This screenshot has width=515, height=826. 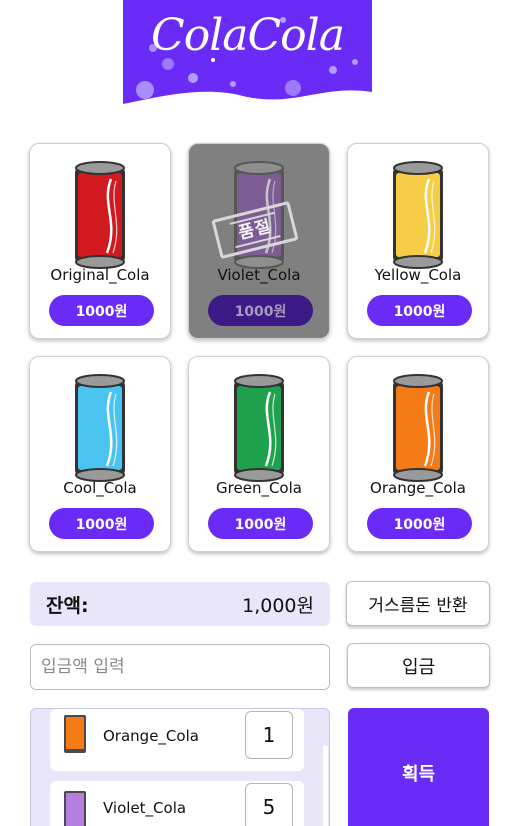 I want to click on cart-list: Orange_Cola 1 Violet_Cola 5, so click(x=180, y=767).